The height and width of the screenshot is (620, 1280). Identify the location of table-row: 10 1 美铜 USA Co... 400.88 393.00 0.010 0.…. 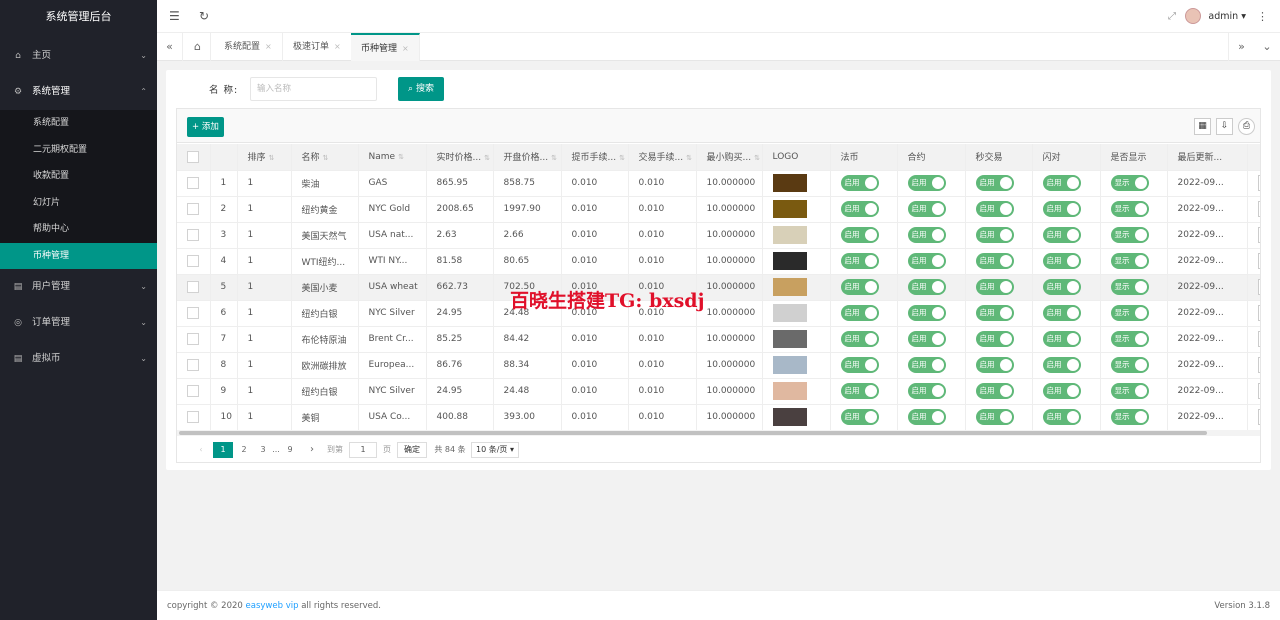
(718, 417).